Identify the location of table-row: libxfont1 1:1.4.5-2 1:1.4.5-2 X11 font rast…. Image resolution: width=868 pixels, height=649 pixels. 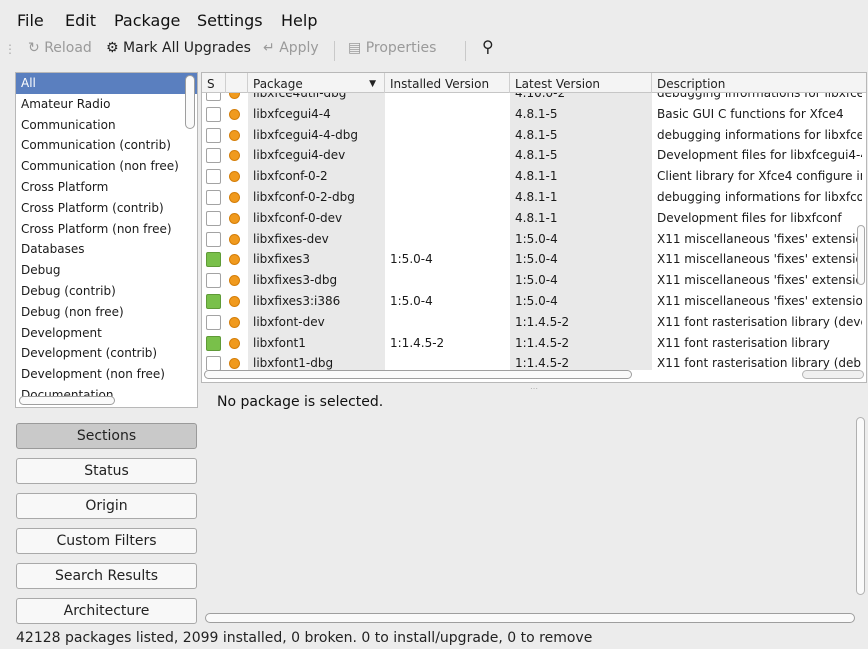
(534, 343).